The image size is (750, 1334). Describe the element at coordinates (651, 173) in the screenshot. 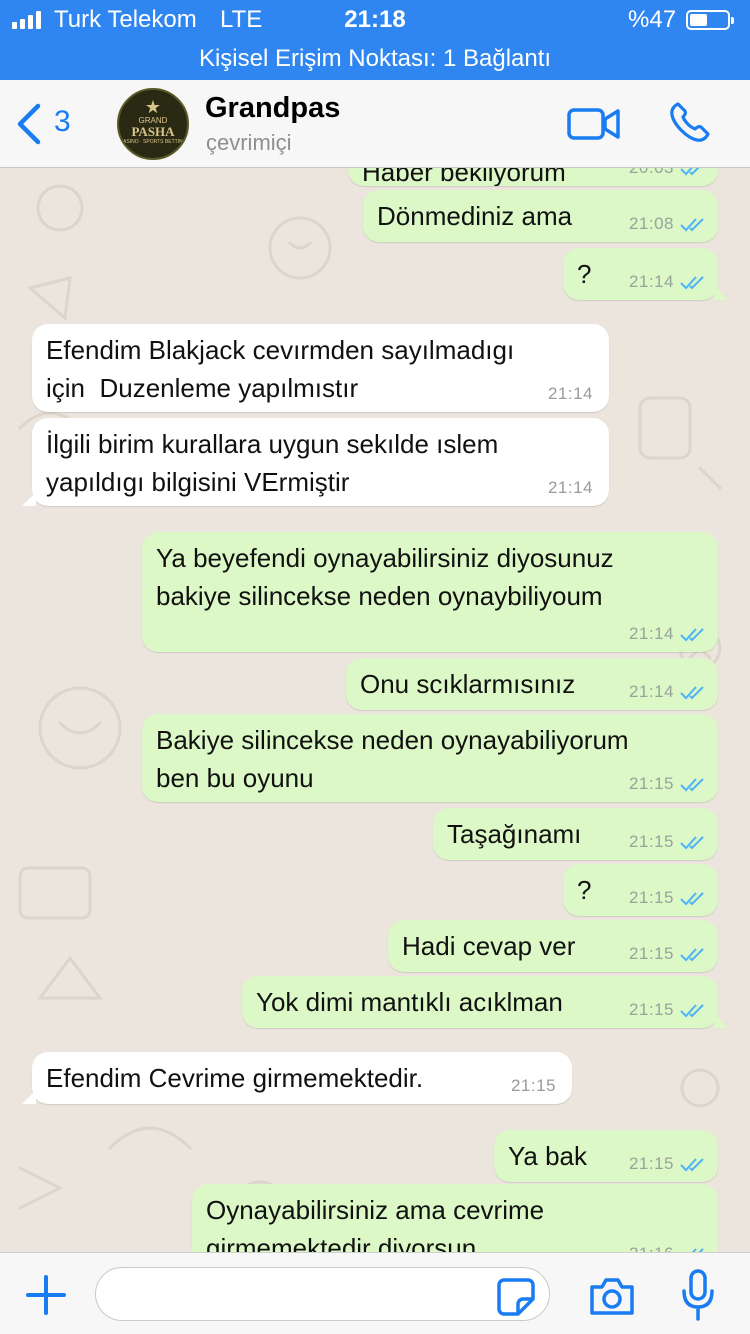

I see `message-time: 20:03` at that location.